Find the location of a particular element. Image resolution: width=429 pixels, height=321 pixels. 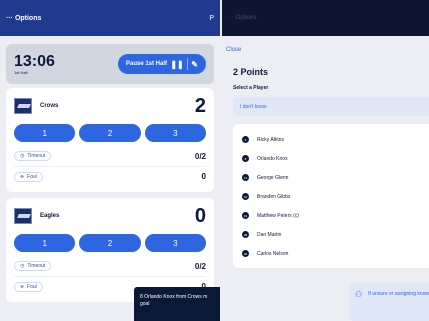

team-score: 2 is located at coordinates (200, 105).